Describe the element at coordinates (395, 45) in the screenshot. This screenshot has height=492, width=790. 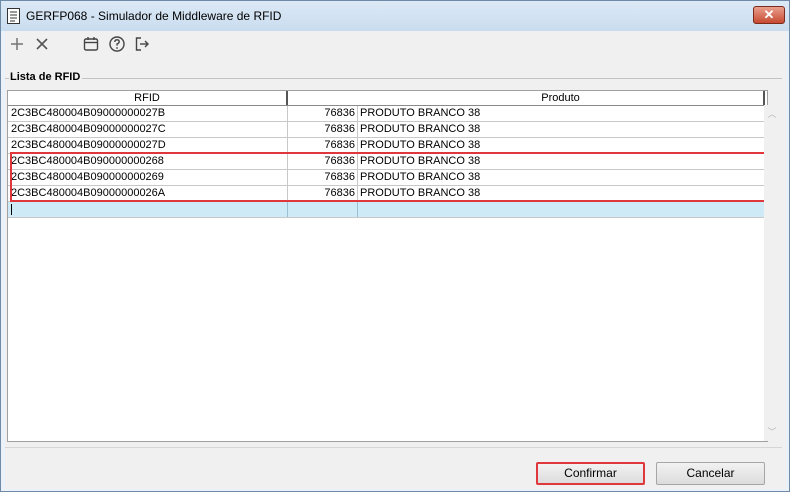
I see `toolbar` at that location.